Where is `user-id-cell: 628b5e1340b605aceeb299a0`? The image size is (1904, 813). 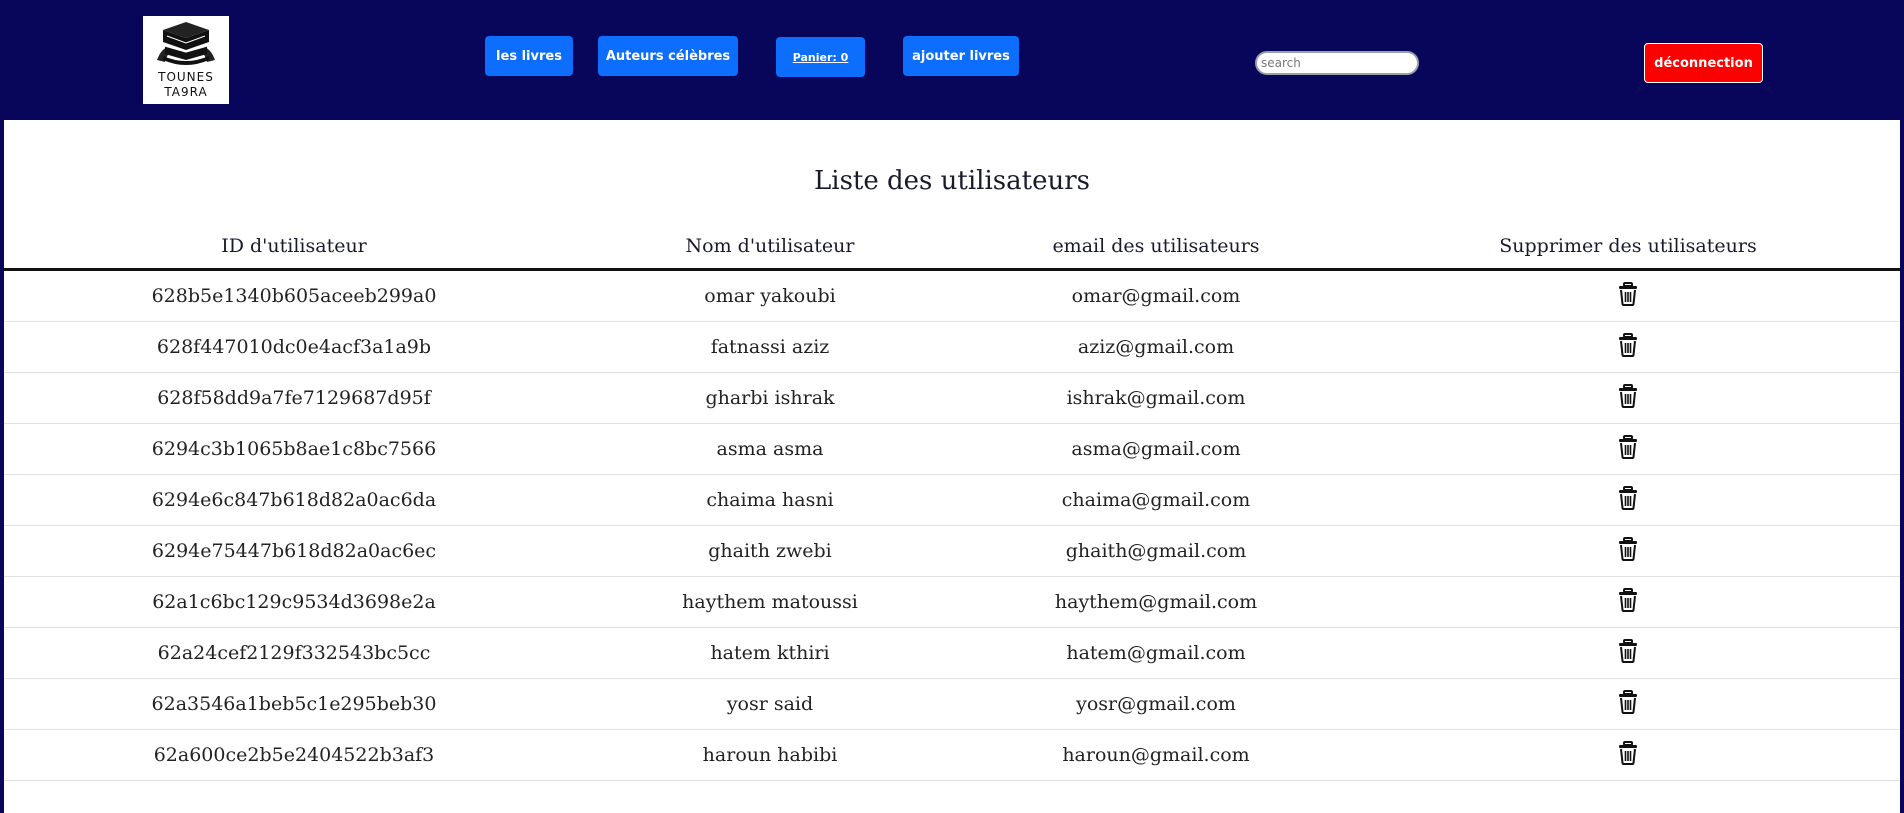
user-id-cell: 628b5e1340b605aceeb299a0 is located at coordinates (294, 295).